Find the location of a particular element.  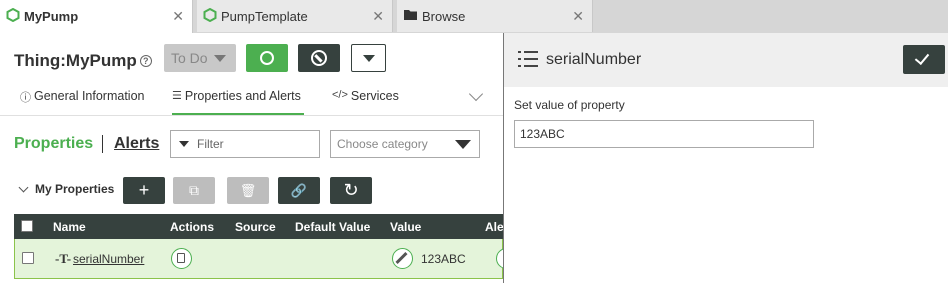

prohibit-icon is located at coordinates (319, 58).